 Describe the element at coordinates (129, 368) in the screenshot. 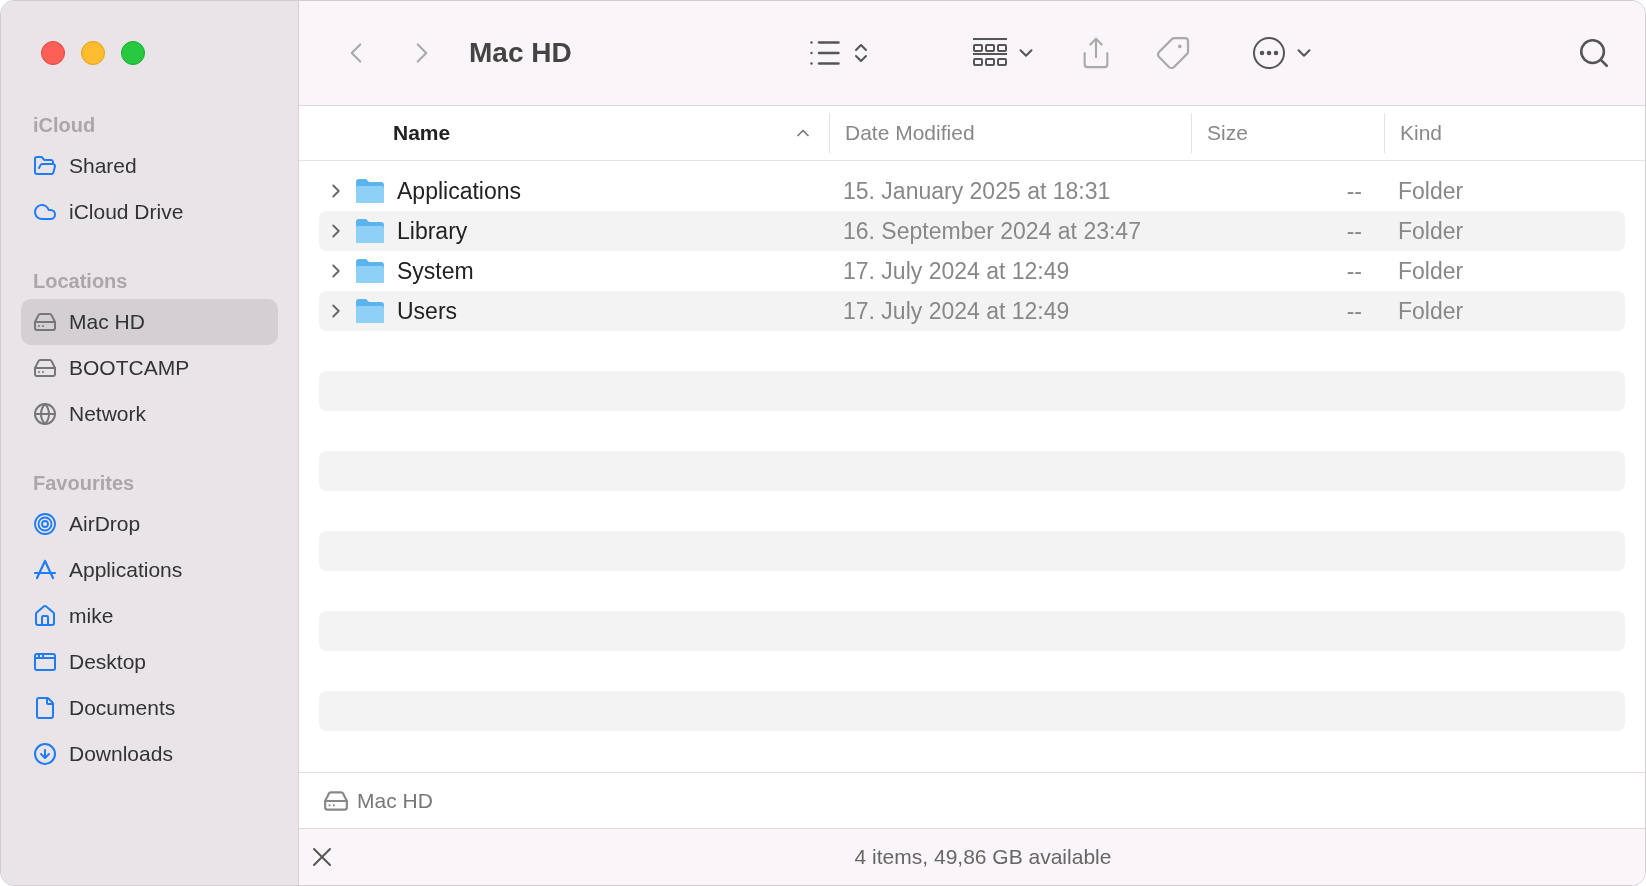

I see `sidebar-item-label: BOOTCAMP` at that location.